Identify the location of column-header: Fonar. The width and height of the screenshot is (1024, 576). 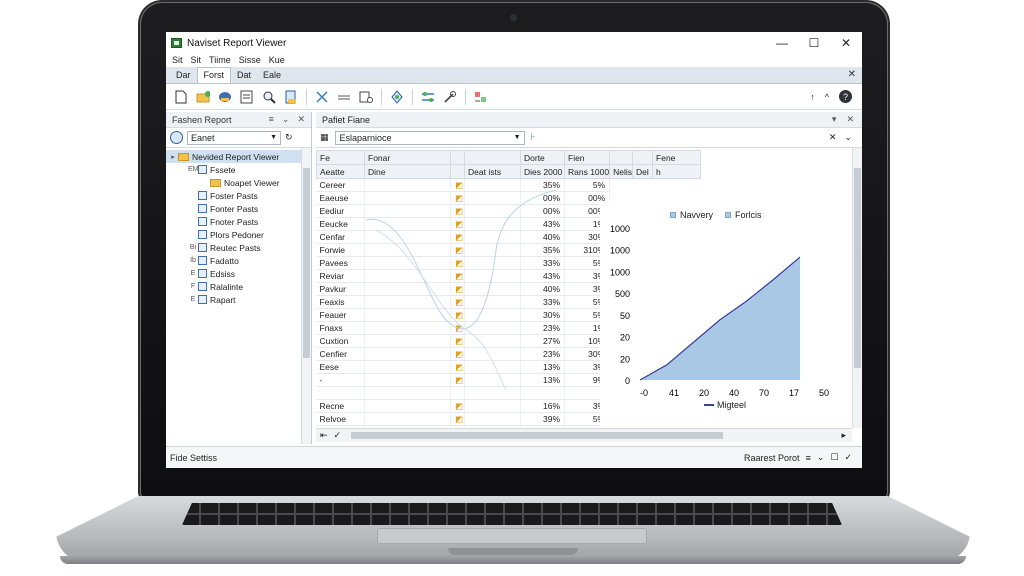
(407, 157).